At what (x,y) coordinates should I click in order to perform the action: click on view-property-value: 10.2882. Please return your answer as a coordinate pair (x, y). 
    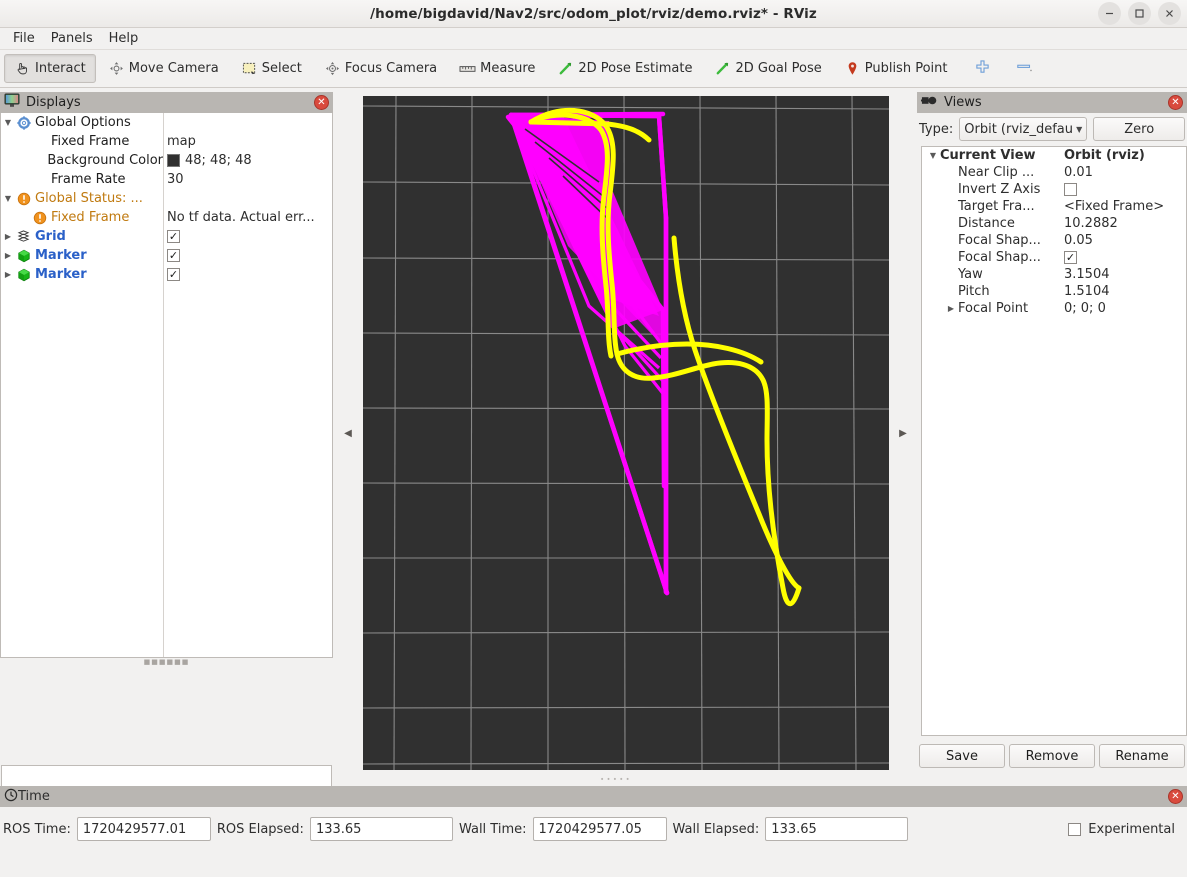
    Looking at the image, I should click on (1091, 223).